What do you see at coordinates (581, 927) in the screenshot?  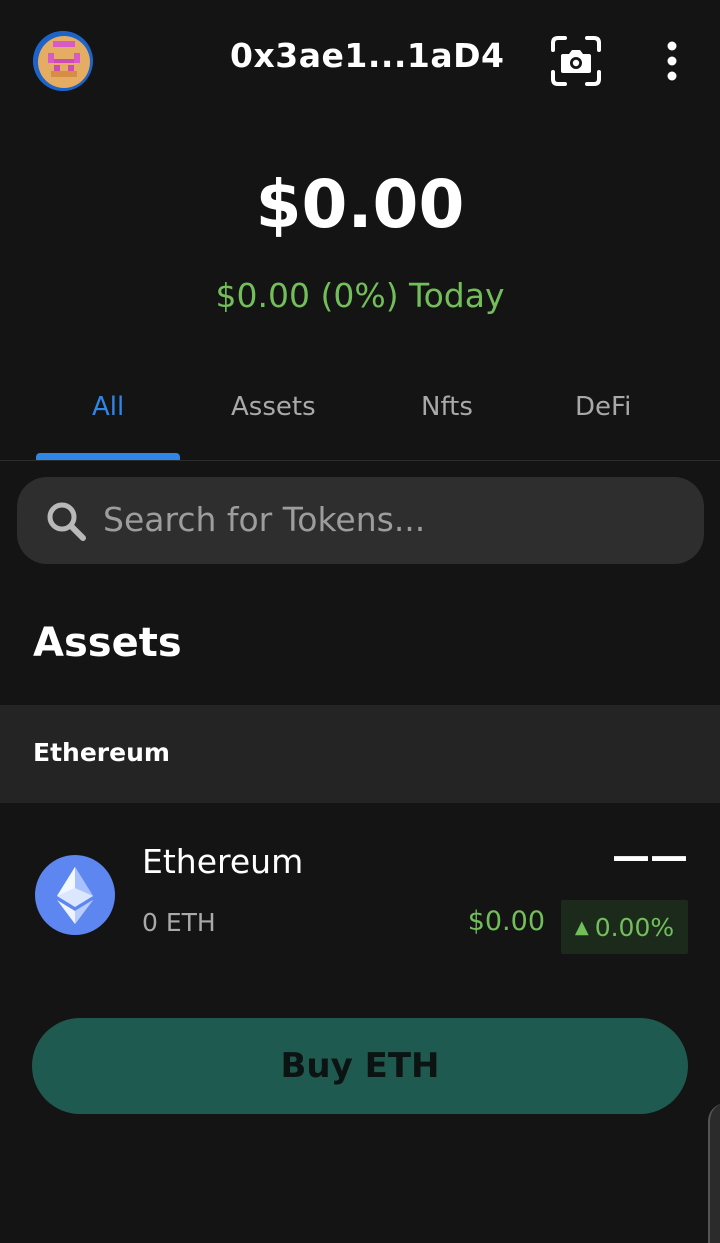 I see `trend-up-icon: ▲` at bounding box center [581, 927].